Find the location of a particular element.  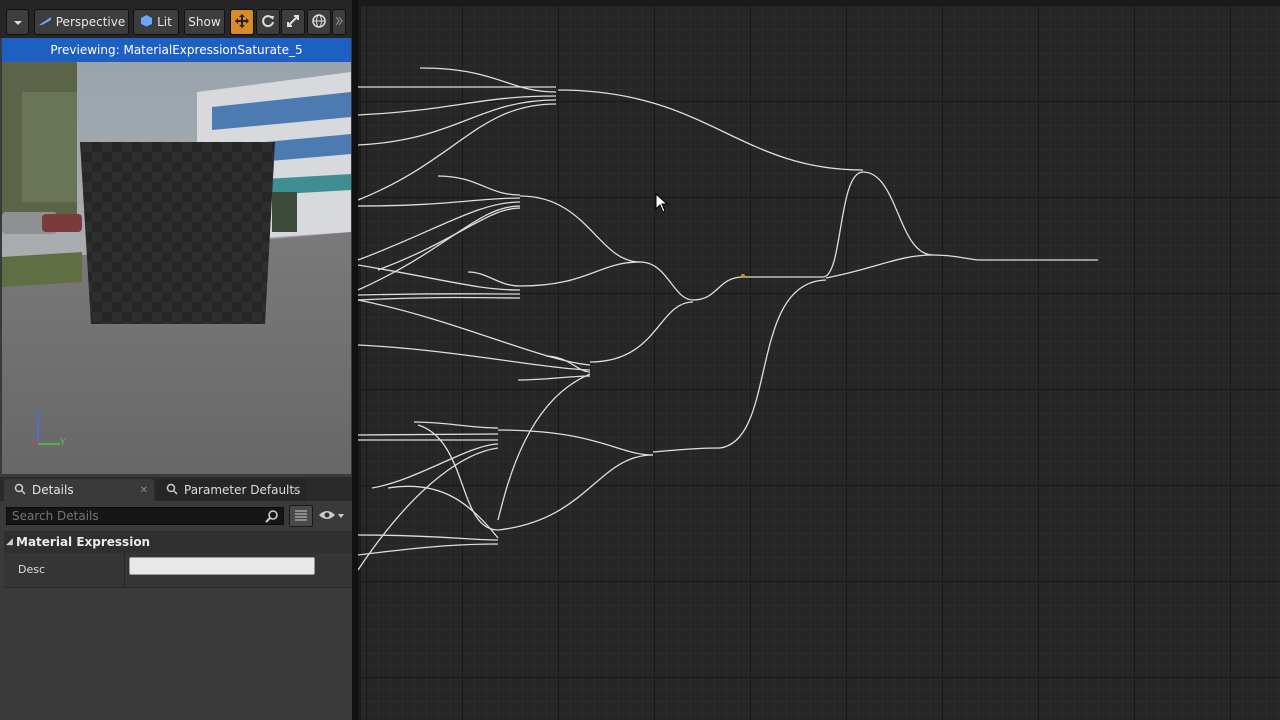

lit-button: Lit is located at coordinates (156, 22).